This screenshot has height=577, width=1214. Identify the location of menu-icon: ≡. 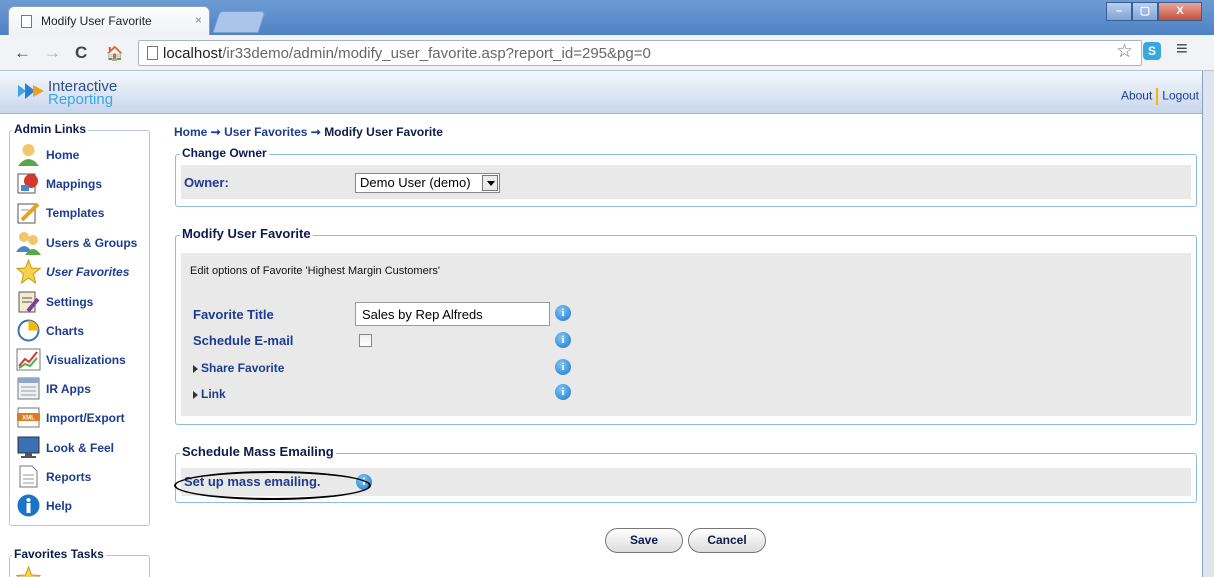
(1182, 49).